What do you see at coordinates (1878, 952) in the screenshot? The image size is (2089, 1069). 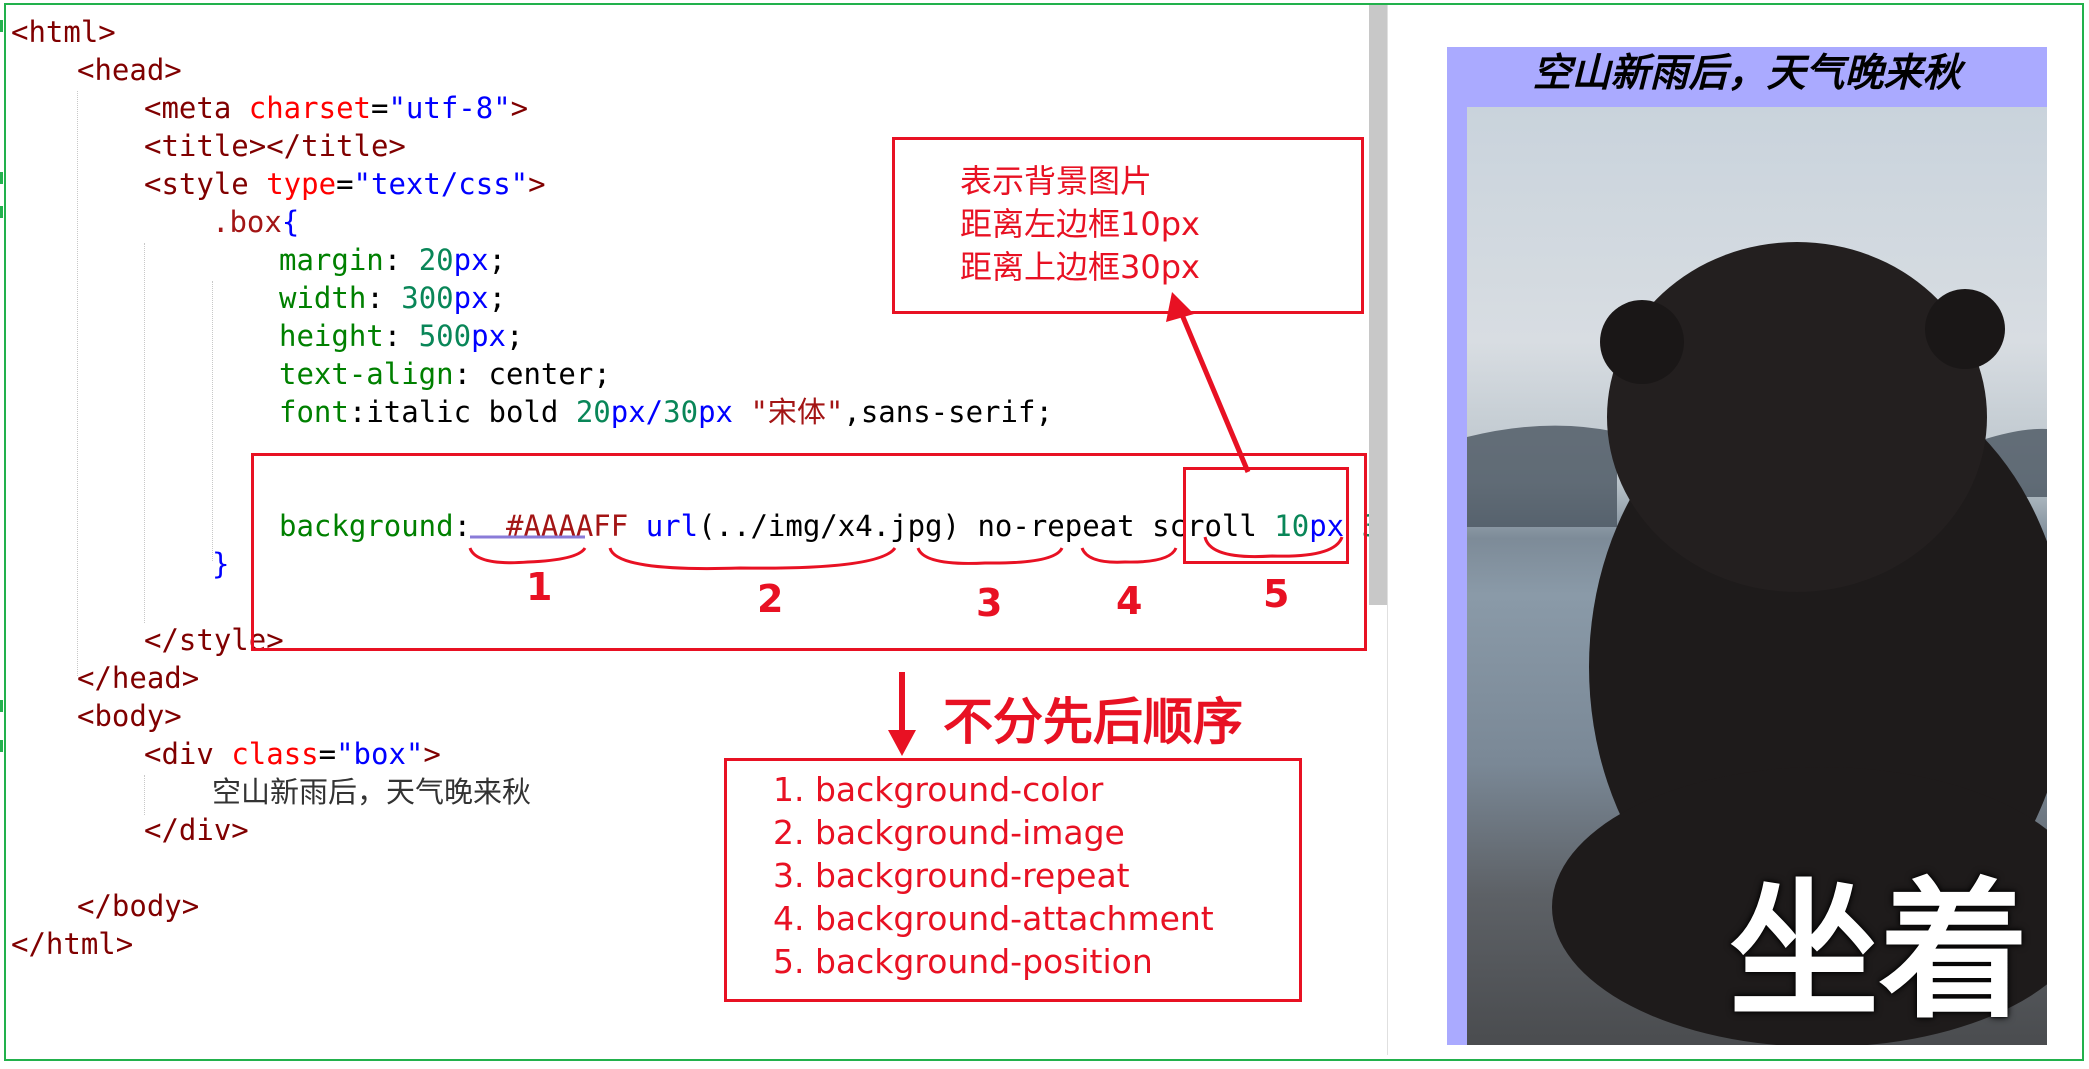 I see `overlay-caption: 坐着` at bounding box center [1878, 952].